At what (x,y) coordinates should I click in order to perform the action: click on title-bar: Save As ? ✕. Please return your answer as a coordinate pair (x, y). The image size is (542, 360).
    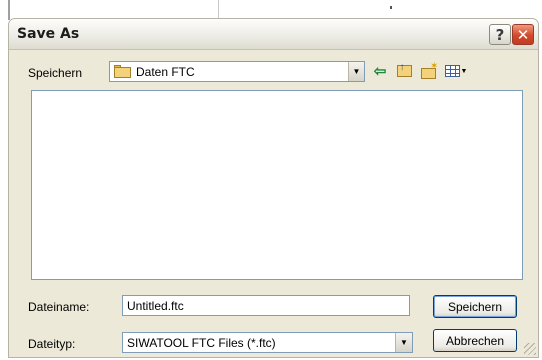
    Looking at the image, I should click on (273, 34).